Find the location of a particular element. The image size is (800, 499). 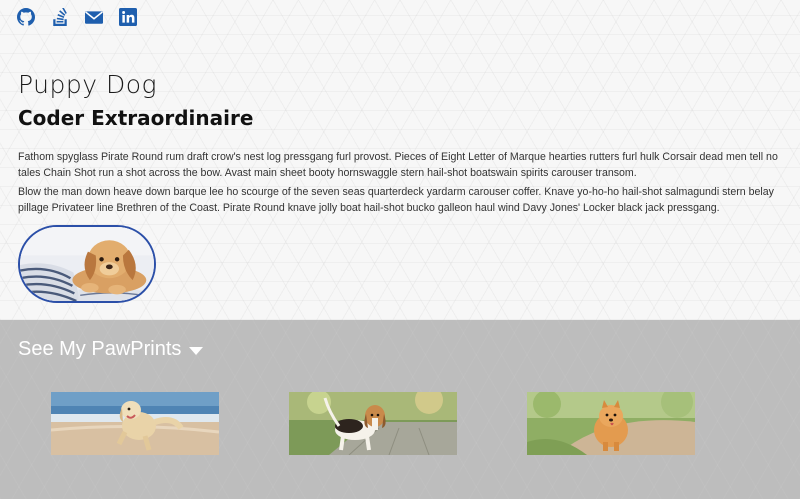

linkedin-link is located at coordinates (128, 17).